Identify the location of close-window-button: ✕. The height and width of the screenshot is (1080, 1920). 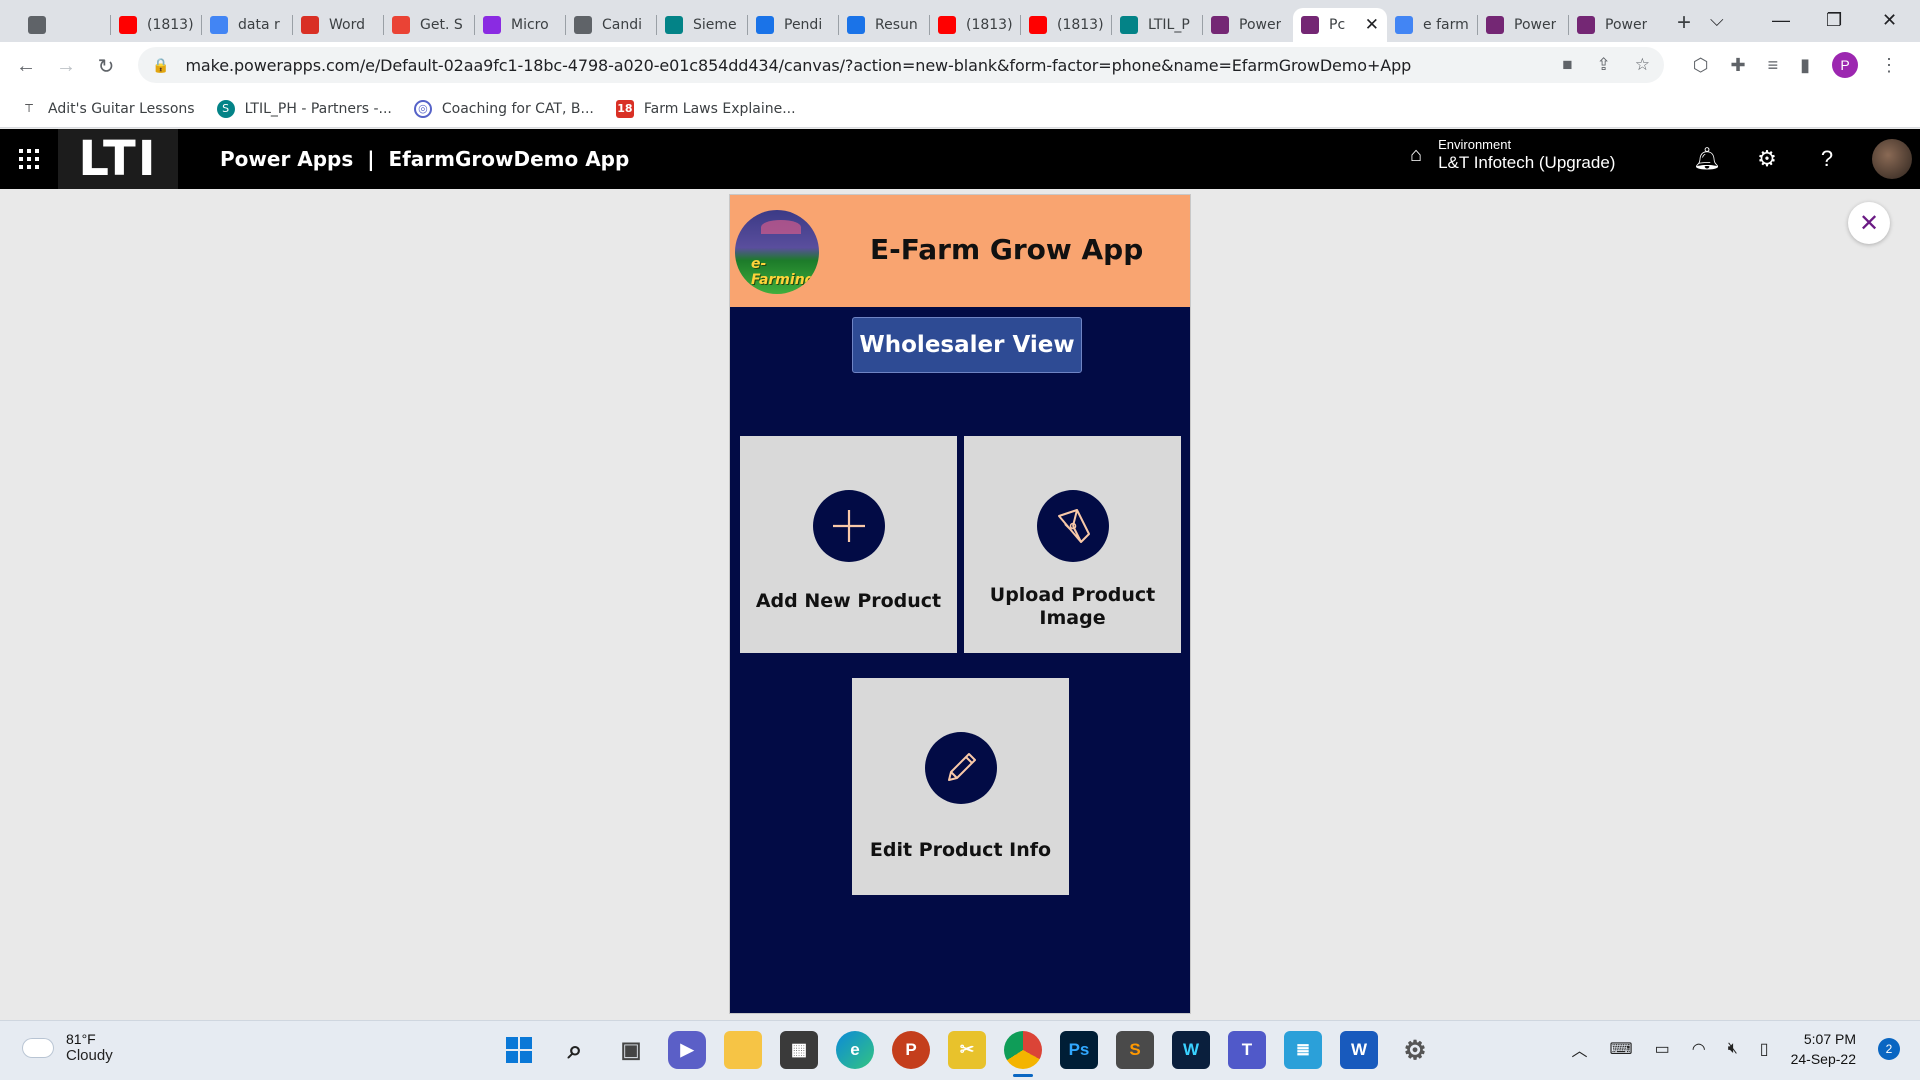
(1889, 20).